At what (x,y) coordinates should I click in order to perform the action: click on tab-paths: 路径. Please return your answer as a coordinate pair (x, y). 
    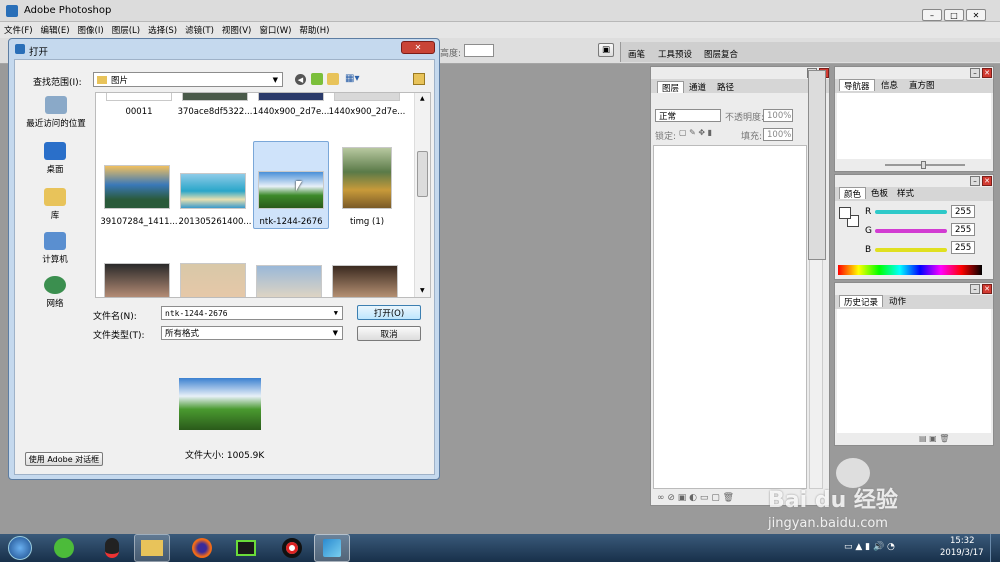
    Looking at the image, I should click on (725, 87).